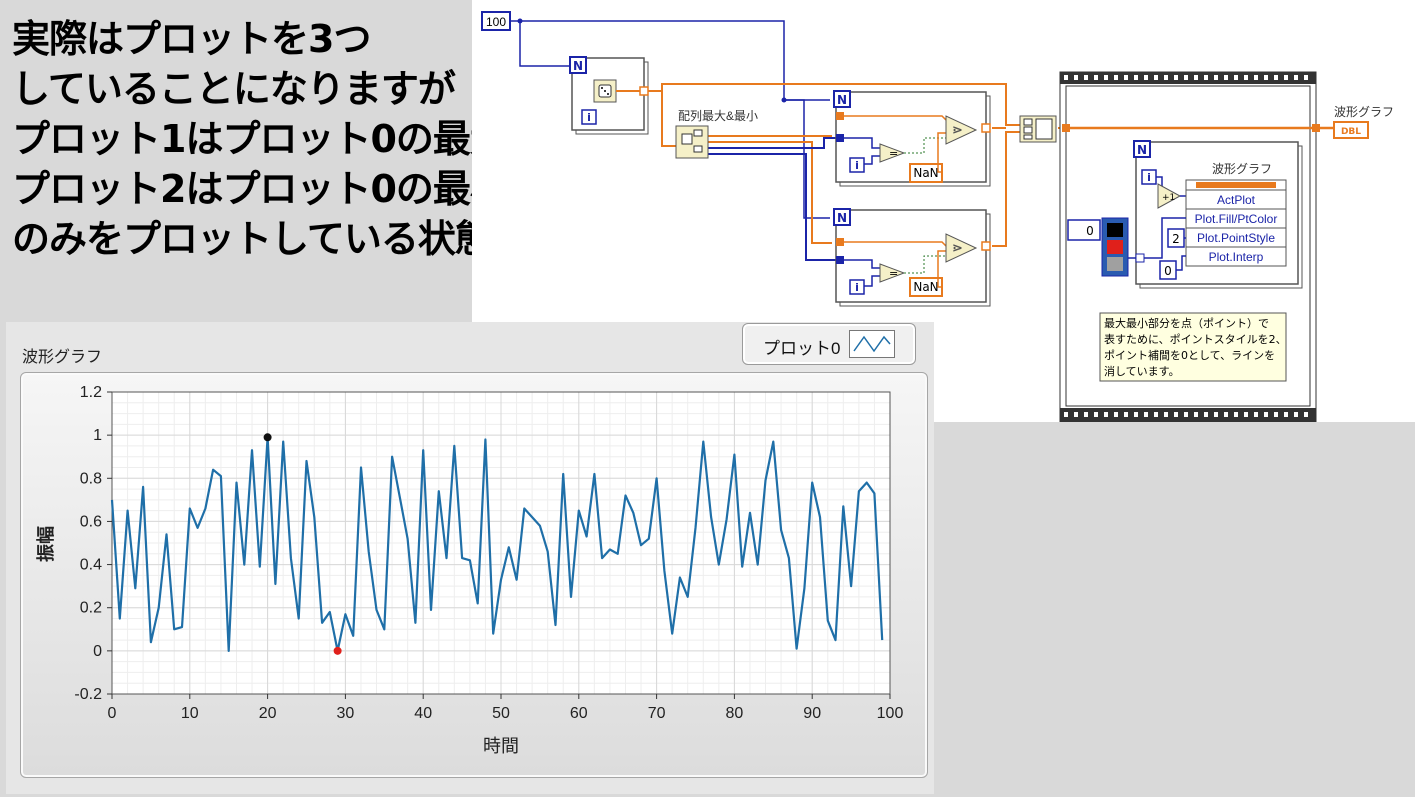 This screenshot has width=1415, height=797. What do you see at coordinates (1142, 371) in the screenshot?
I see `svg-text: 消しています。` at bounding box center [1142, 371].